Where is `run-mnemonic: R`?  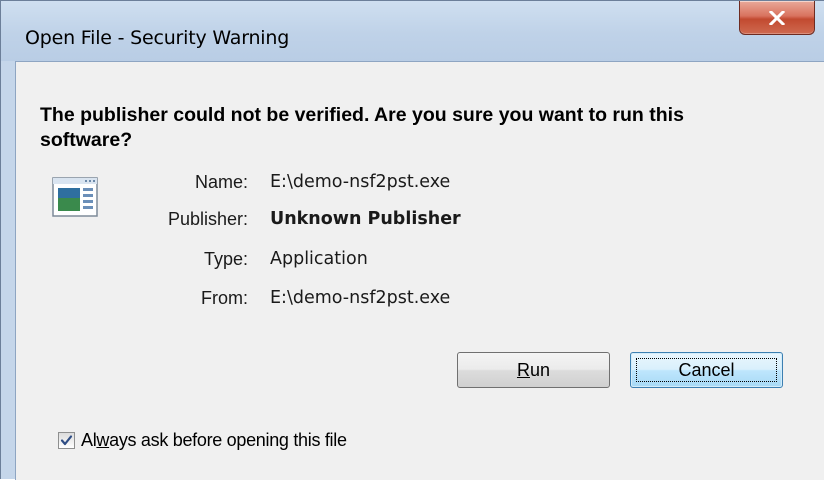
run-mnemonic: R is located at coordinates (523, 369).